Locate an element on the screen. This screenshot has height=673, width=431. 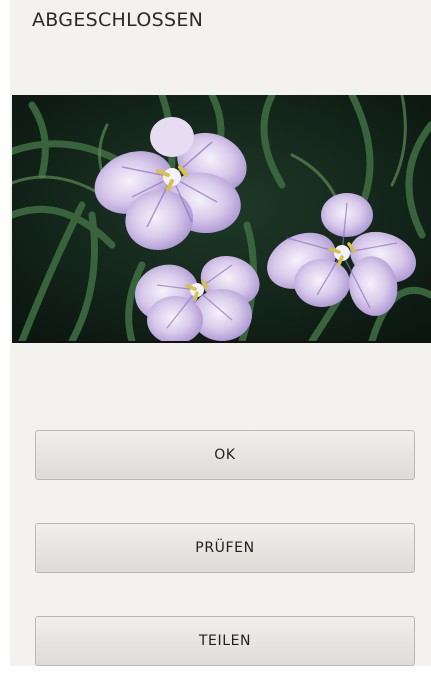
screen-title: ABGESCHLOSSEN is located at coordinates (118, 20).